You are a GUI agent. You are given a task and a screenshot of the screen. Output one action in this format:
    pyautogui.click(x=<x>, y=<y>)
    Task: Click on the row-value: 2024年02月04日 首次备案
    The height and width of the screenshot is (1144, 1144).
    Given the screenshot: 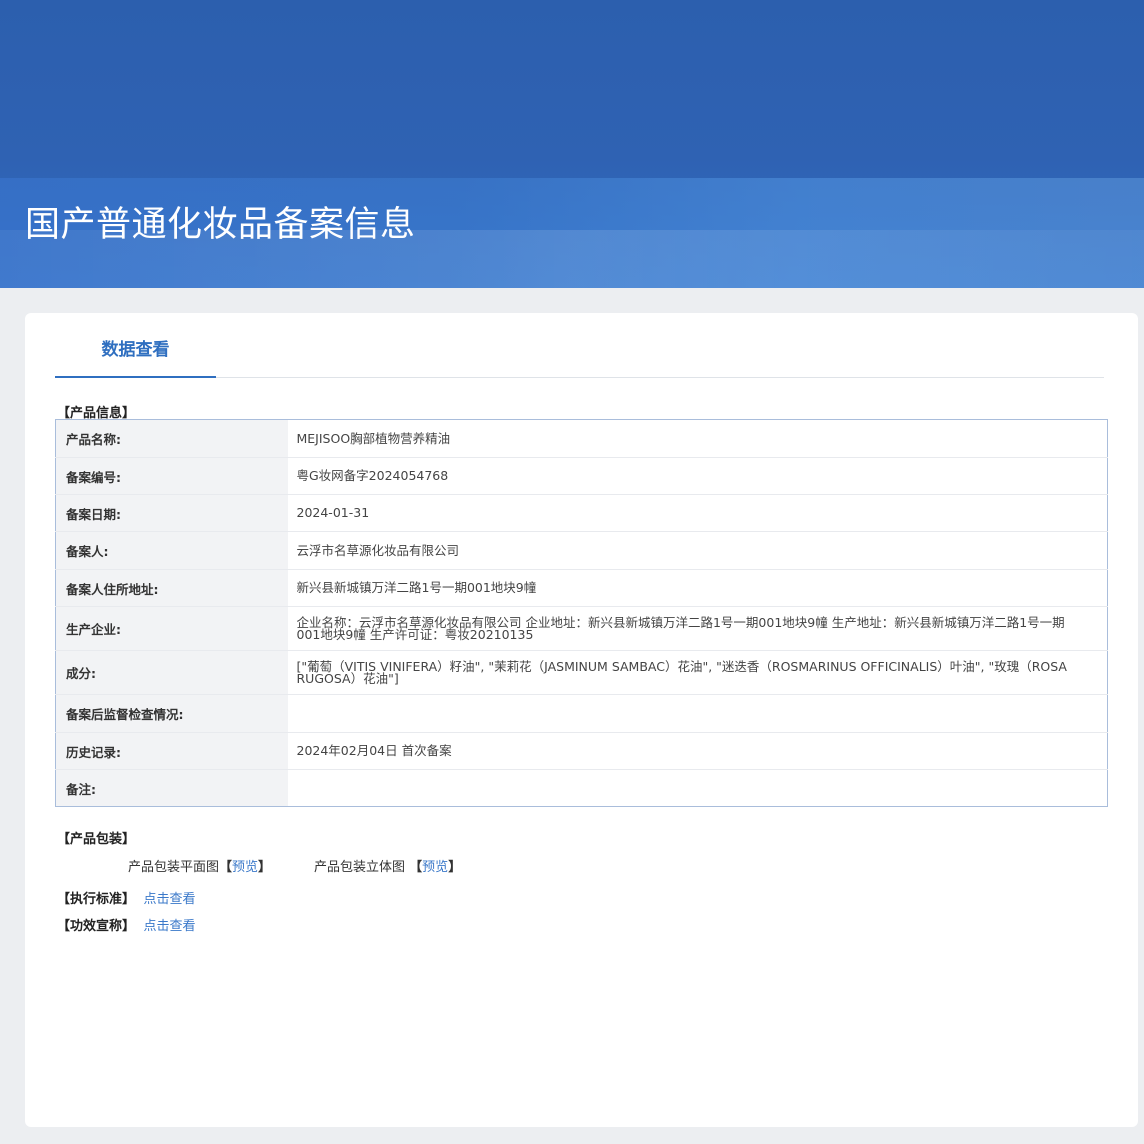 What is the action you would take?
    pyautogui.click(x=697, y=751)
    